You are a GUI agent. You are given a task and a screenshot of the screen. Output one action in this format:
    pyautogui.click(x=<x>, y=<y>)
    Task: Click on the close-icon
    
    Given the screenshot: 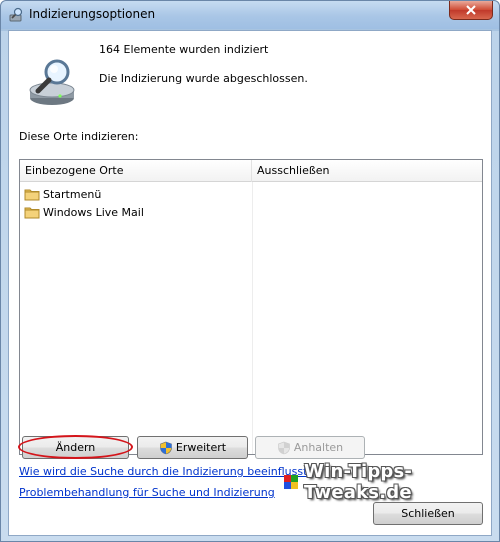 What is the action you would take?
    pyautogui.click(x=471, y=10)
    